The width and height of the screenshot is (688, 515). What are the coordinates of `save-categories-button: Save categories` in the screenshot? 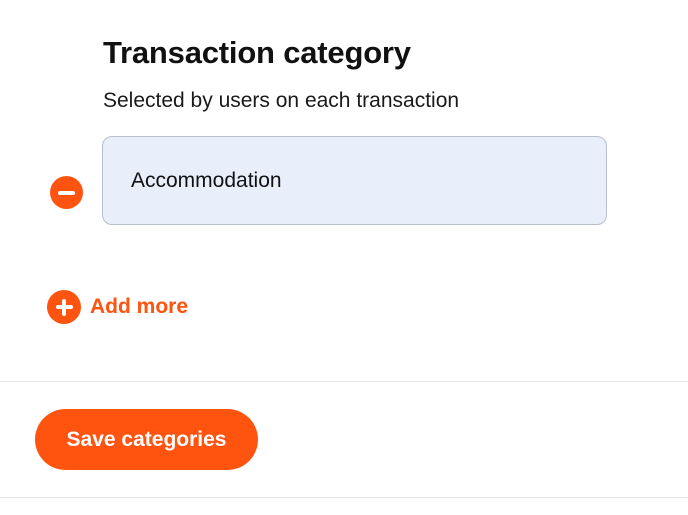 It's located at (146, 439).